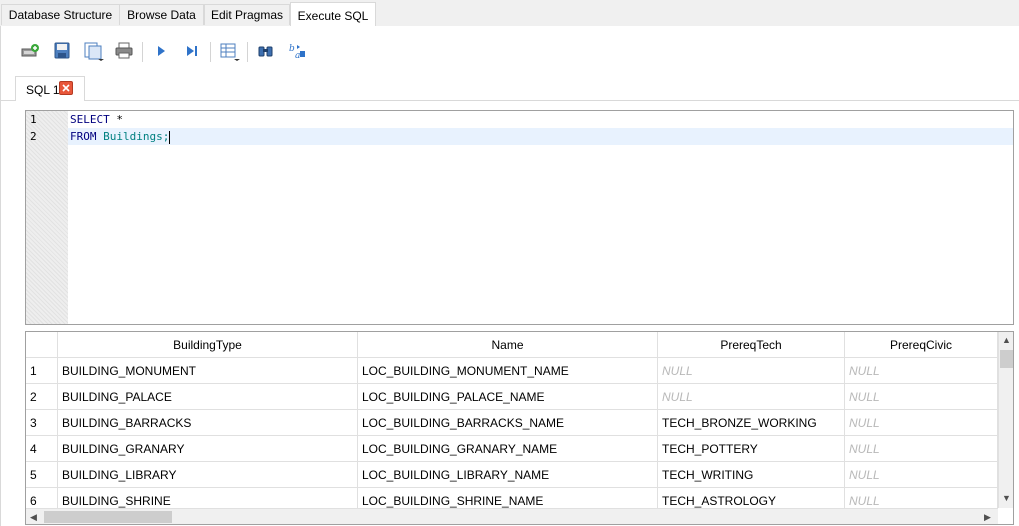 The image size is (1019, 526). Describe the element at coordinates (333, 14) in the screenshot. I see `tab-execute-sql: Execute SQL` at that location.